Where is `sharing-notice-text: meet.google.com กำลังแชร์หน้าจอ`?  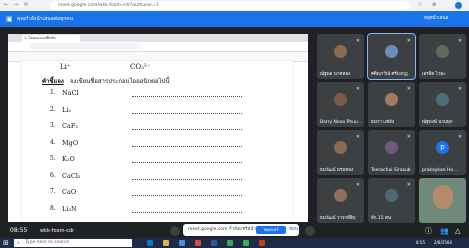
sharing-notice-text: meet.google.com กำลังแชร์หน้าจอ is located at coordinates (225, 229).